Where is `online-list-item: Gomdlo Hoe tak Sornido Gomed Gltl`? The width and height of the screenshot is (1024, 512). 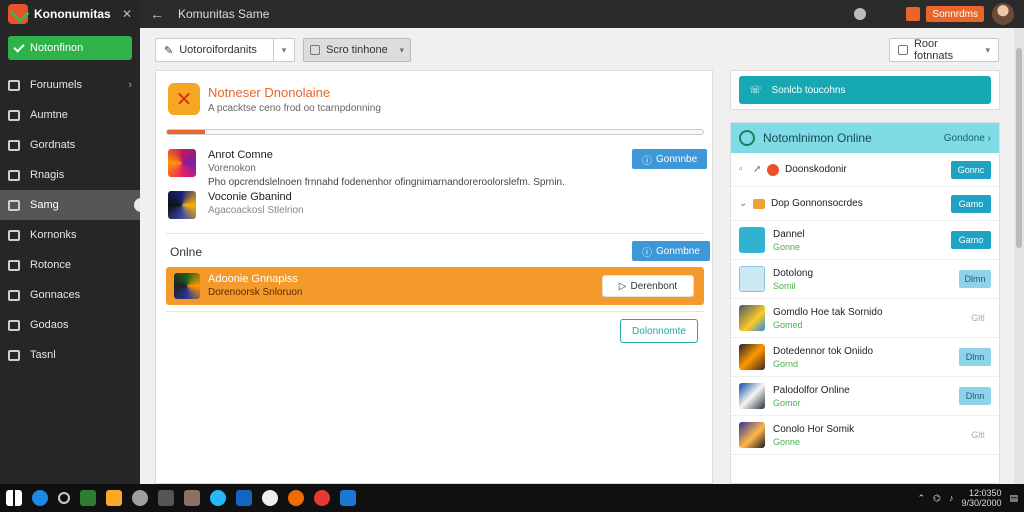 online-list-item: Gomdlo Hoe tak Sornido Gomed Gltl is located at coordinates (865, 318).